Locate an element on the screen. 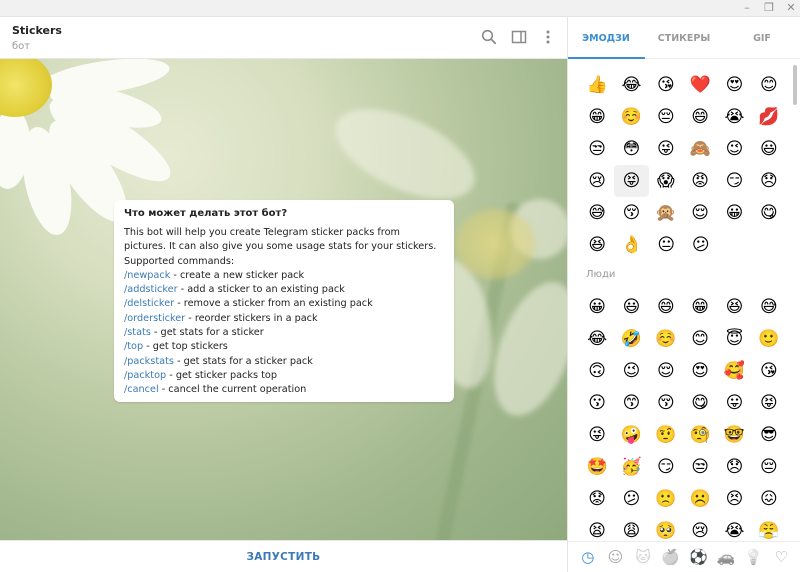 The height and width of the screenshot is (572, 800). emoji-item: 🤓 is located at coordinates (734, 435).